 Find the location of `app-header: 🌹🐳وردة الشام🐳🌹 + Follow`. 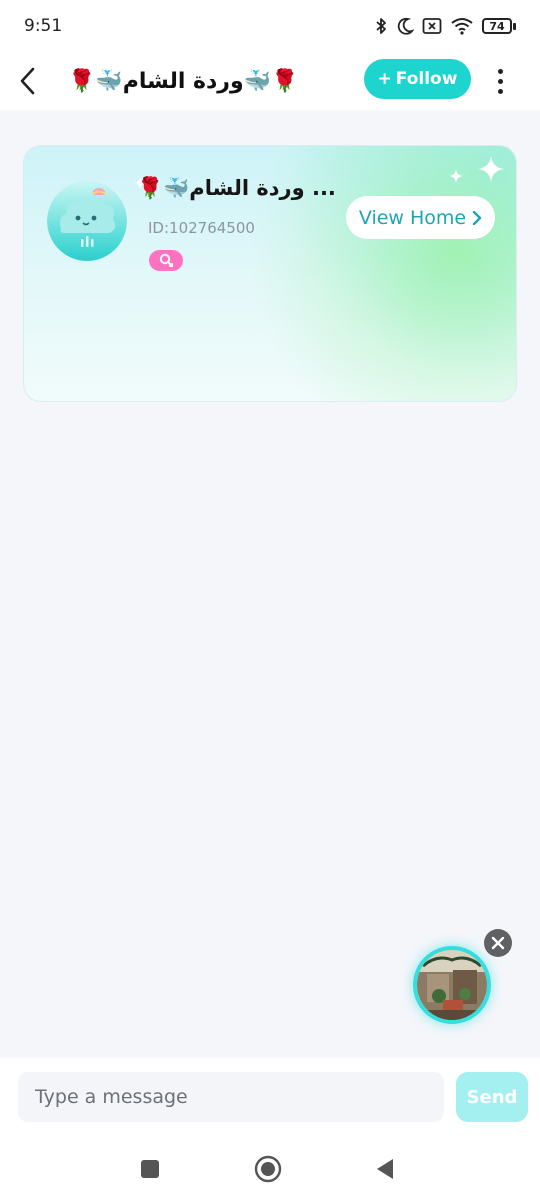

app-header: 🌹🐳وردة الشام🐳🌹 + Follow is located at coordinates (270, 81).